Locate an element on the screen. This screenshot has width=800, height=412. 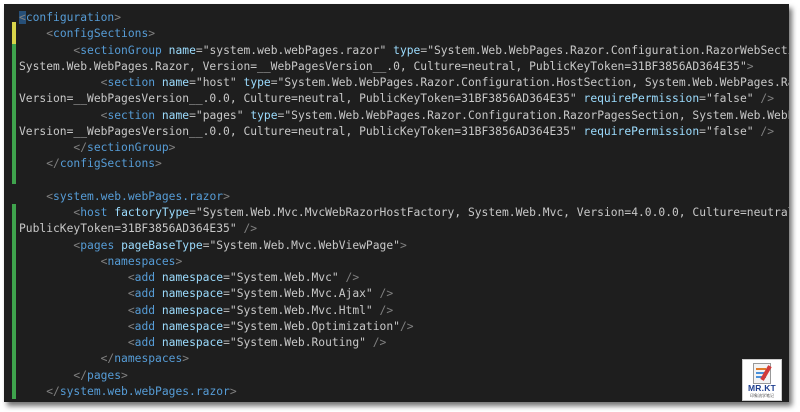
code-token: "System.Web.Mvc.Ajax" is located at coordinates (301, 294).